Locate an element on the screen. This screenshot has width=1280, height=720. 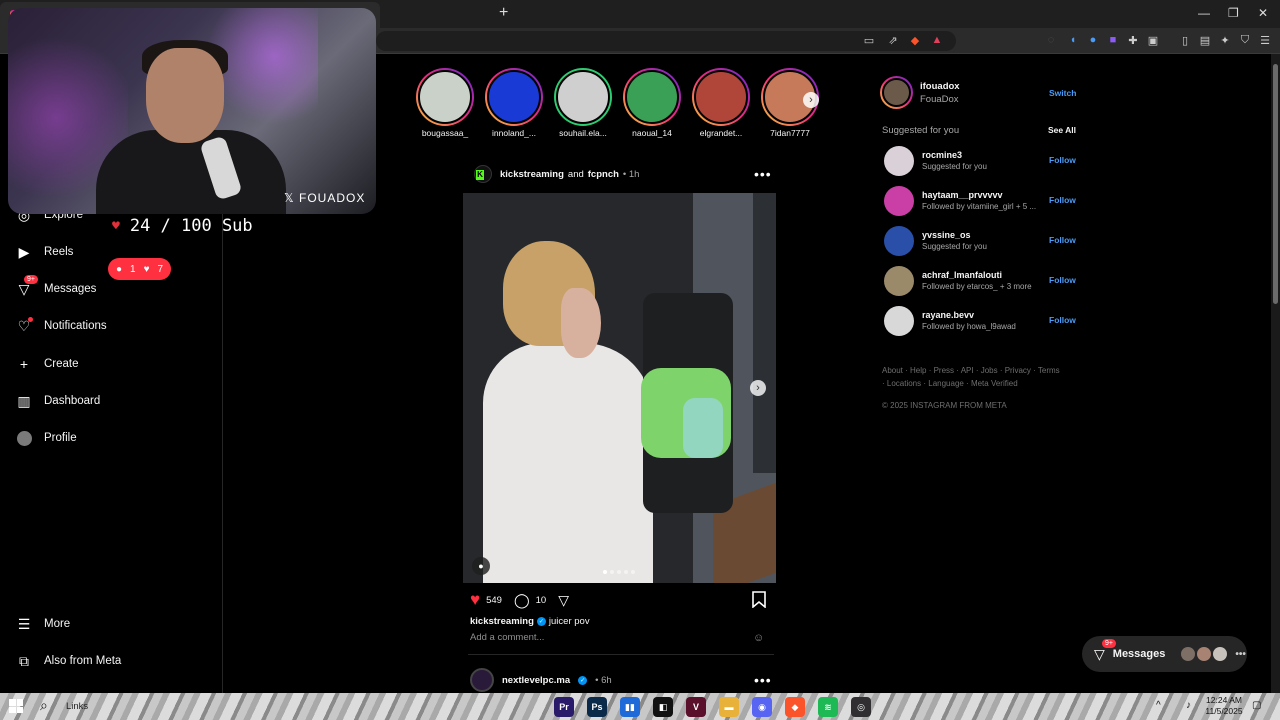
vegas-icon: V is located at coordinates (696, 707).